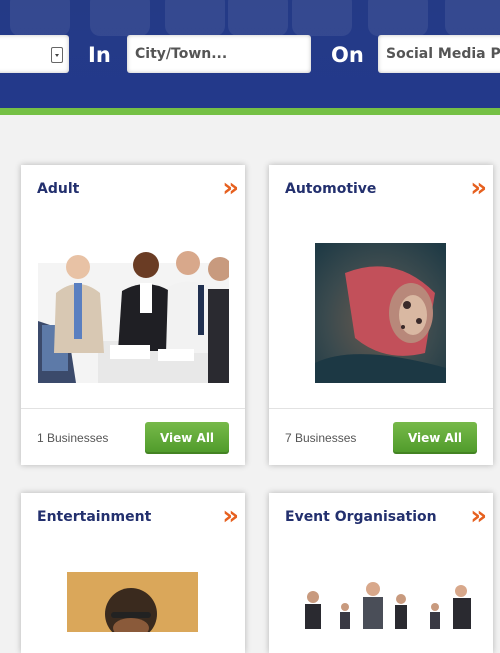 Image resolution: width=500 pixels, height=653 pixels. What do you see at coordinates (330, 189) in the screenshot?
I see `category-title: Automotive` at bounding box center [330, 189].